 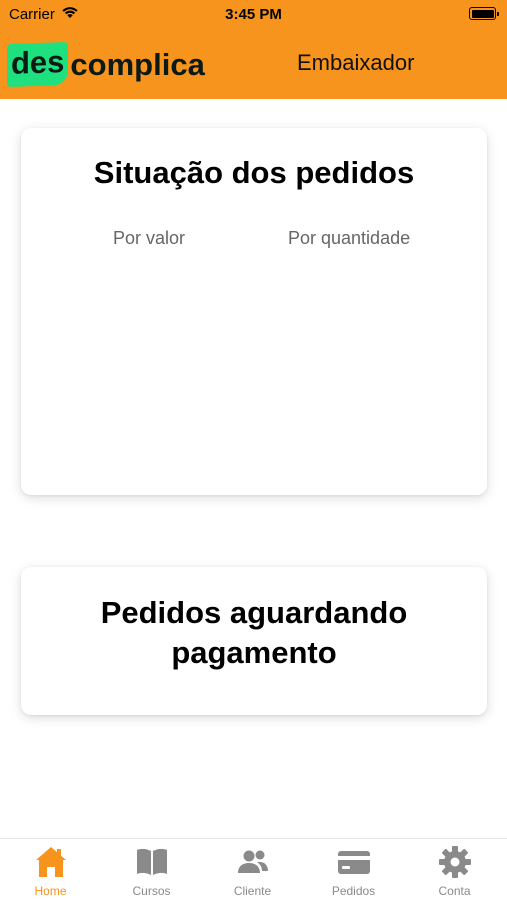 I want to click on descomplica-logo: des complica, so click(x=106, y=64).